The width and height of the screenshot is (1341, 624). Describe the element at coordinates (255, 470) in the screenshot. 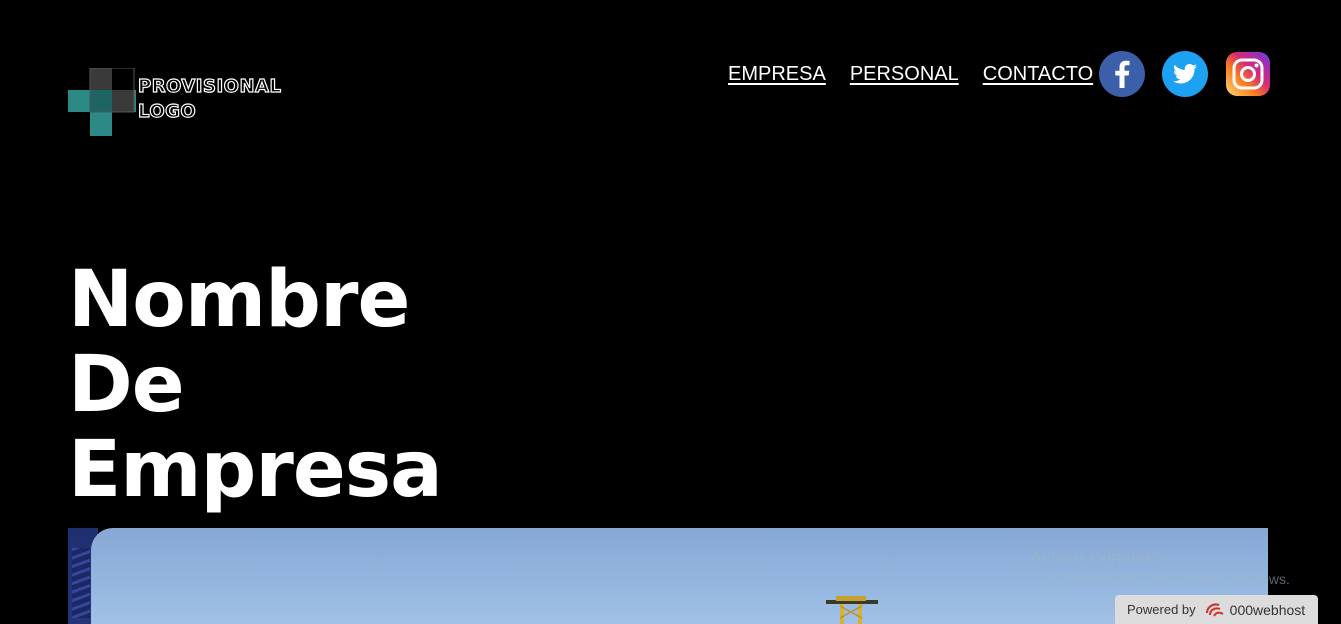

I see `heading-line-3: Empresa` at that location.